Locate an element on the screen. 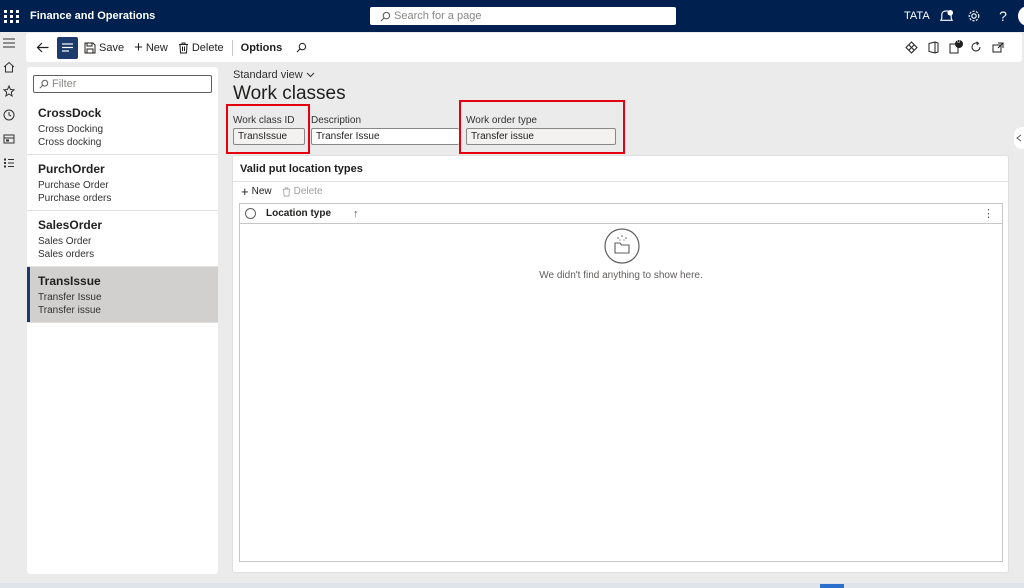 Image resolution: width=1024 pixels, height=588 pixels. description-label: Description is located at coordinates (336, 120).